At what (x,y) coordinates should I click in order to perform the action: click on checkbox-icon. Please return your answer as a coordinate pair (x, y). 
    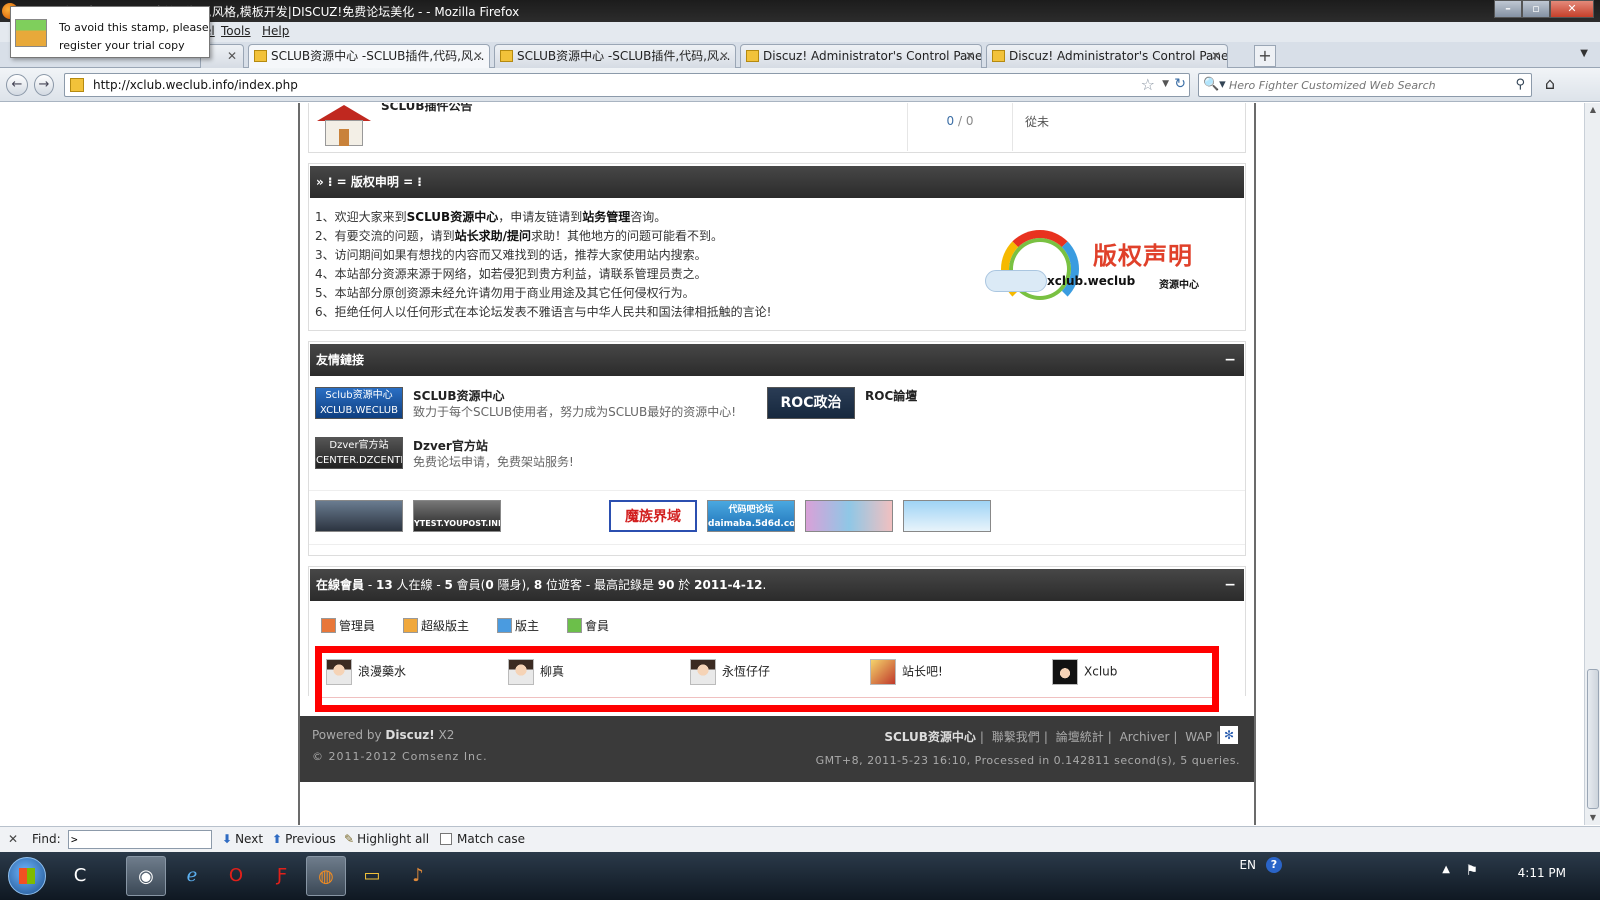
    Looking at the image, I should click on (446, 839).